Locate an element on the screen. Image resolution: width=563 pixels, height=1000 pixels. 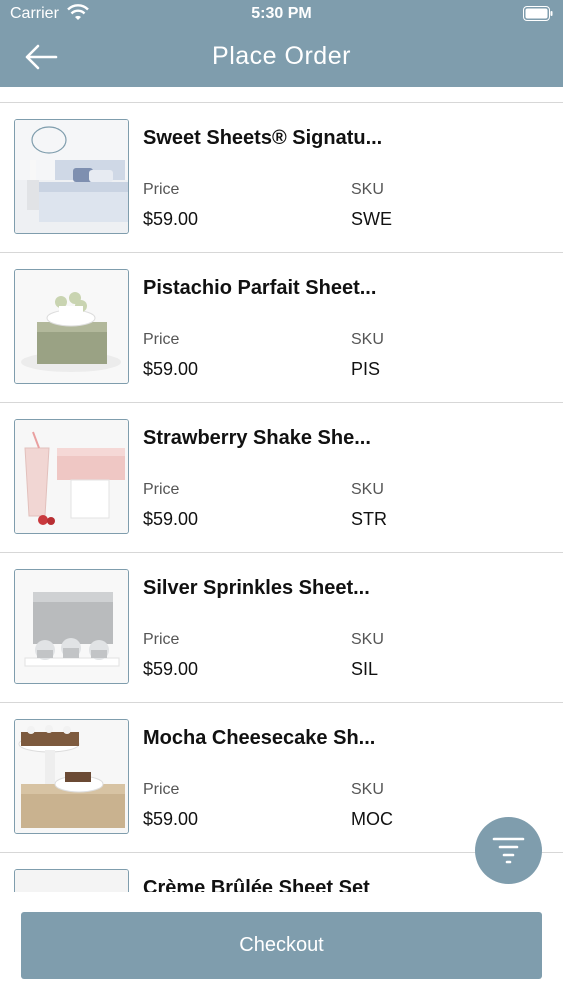
status-bar: Carrier 5:30 PM is located at coordinates (281, 15).